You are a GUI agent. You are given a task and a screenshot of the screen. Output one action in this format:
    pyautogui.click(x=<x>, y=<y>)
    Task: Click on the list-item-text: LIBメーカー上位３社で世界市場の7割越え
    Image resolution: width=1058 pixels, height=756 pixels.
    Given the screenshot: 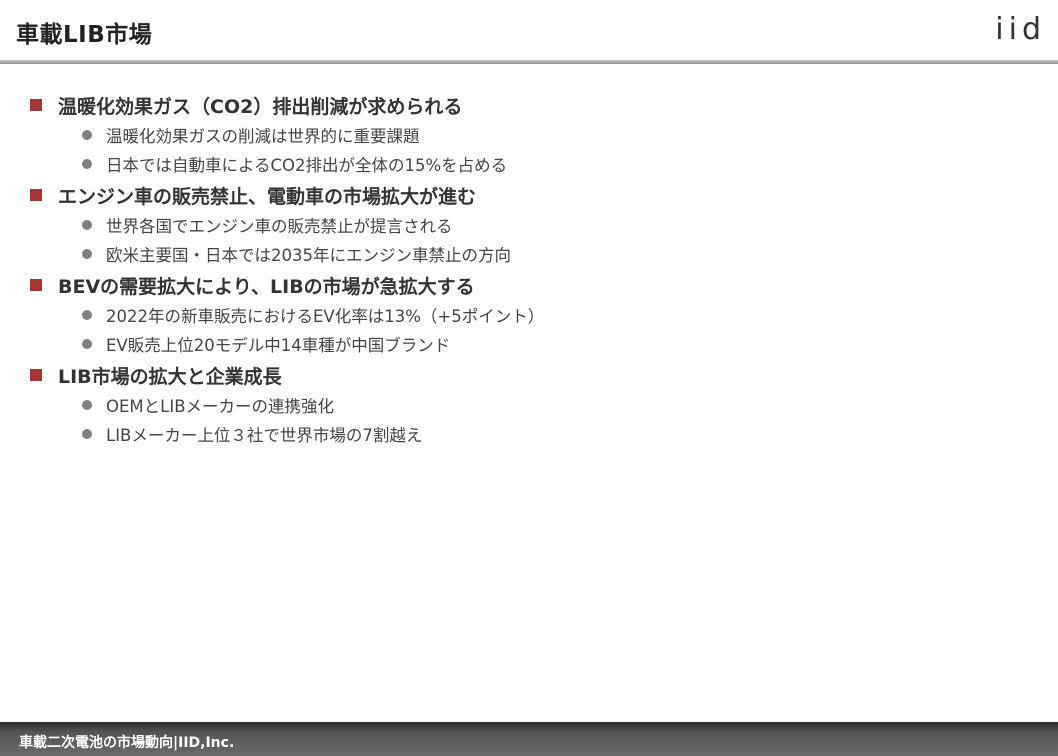 What is the action you would take?
    pyautogui.click(x=264, y=435)
    